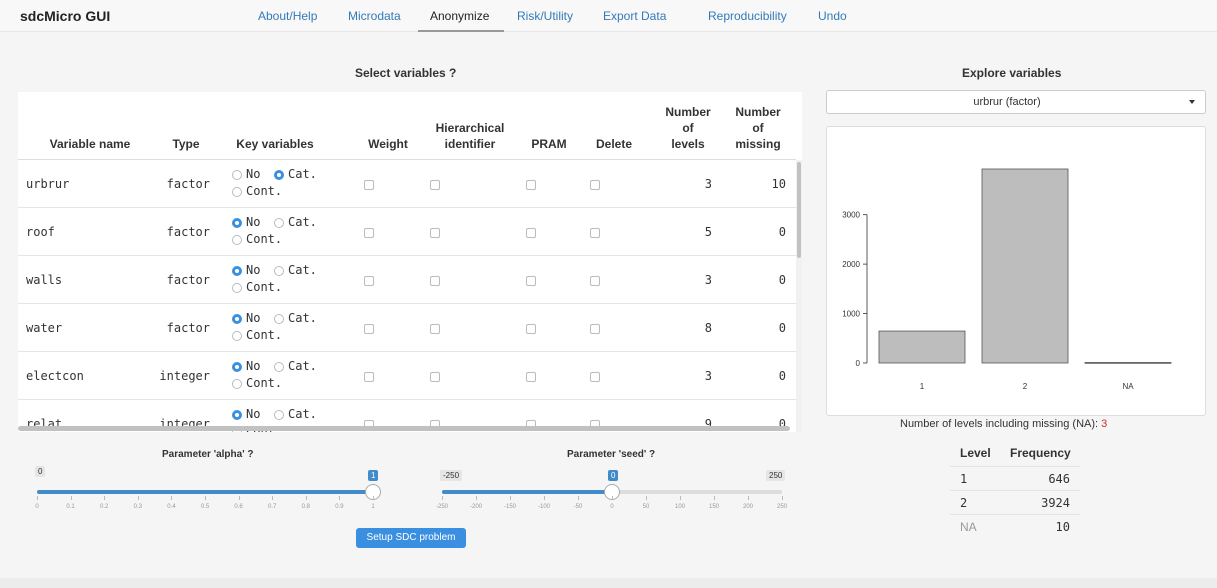 The width and height of the screenshot is (1217, 588). Describe the element at coordinates (287, 16) in the screenshot. I see `nav-about-help: About/Help` at that location.